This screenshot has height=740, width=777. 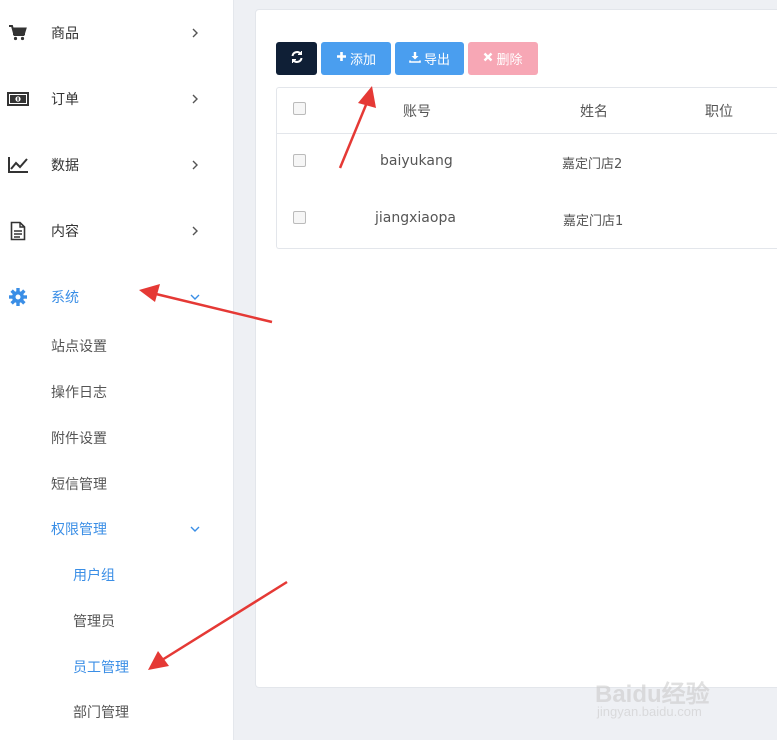 I want to click on select-all-checkbox, so click(x=299, y=108).